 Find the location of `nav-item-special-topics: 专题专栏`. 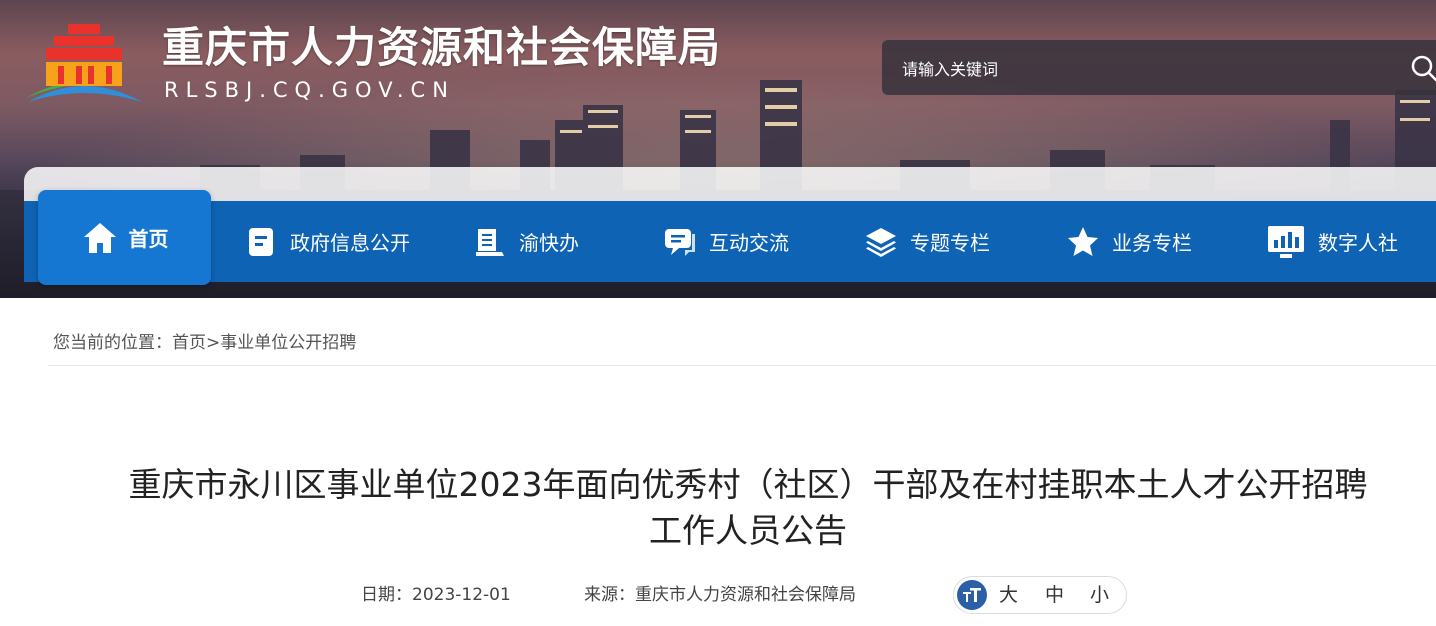

nav-item-special-topics: 专题专栏 is located at coordinates (927, 241).